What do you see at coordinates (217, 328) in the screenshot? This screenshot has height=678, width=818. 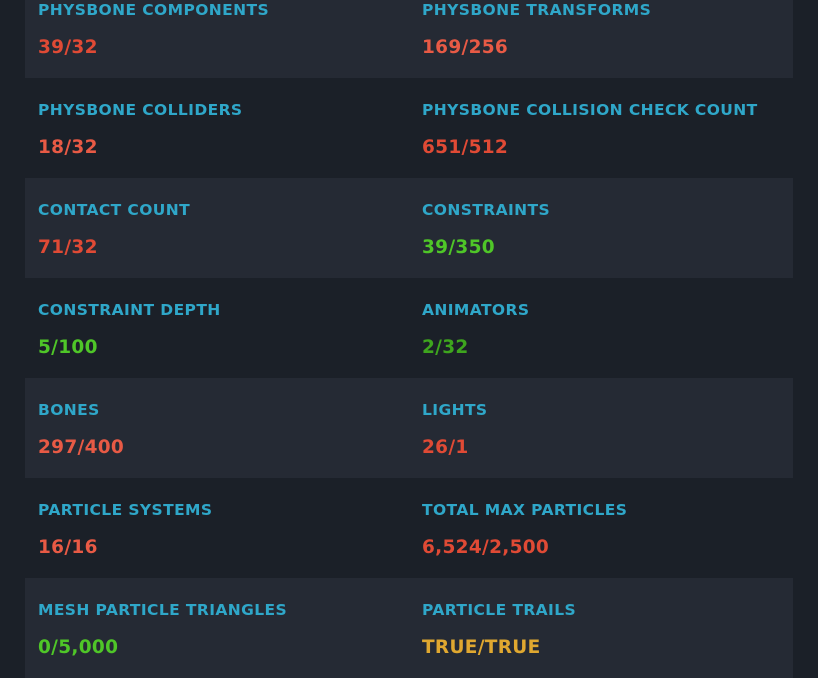 I see `stat-constraint-depth: CONSTRAINT DEPTH 5/100` at bounding box center [217, 328].